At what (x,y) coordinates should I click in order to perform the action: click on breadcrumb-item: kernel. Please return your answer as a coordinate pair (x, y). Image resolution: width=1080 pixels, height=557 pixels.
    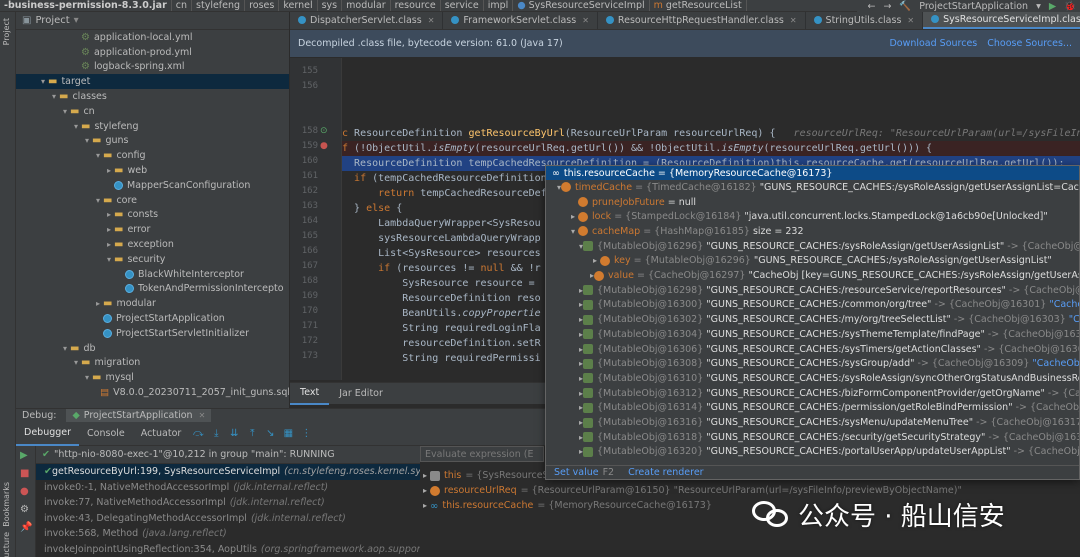
    Looking at the image, I should click on (298, 5).